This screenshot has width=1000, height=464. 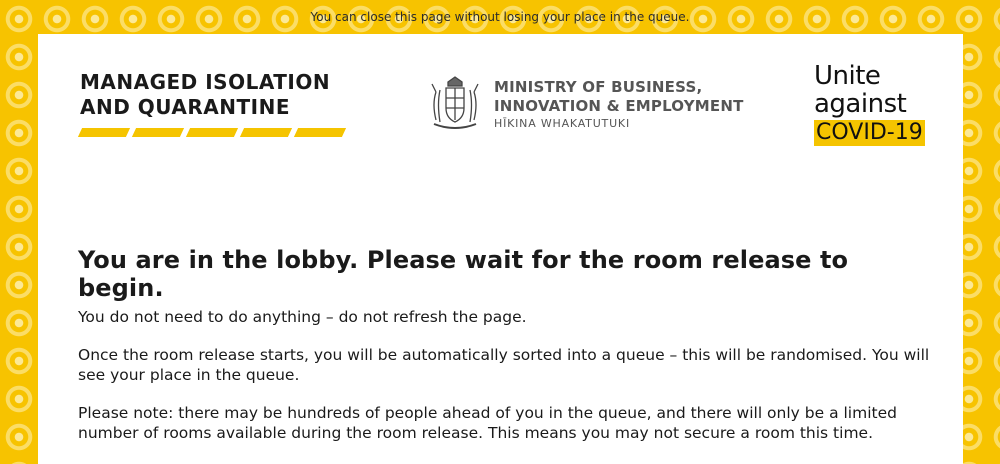 What do you see at coordinates (869, 133) in the screenshot?
I see `covid-badge: COVID-19` at bounding box center [869, 133].